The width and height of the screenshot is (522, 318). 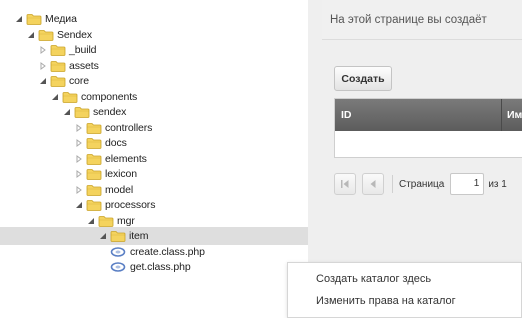 What do you see at coordinates (84, 65) in the screenshot?
I see `tree-node-label: assets` at bounding box center [84, 65].